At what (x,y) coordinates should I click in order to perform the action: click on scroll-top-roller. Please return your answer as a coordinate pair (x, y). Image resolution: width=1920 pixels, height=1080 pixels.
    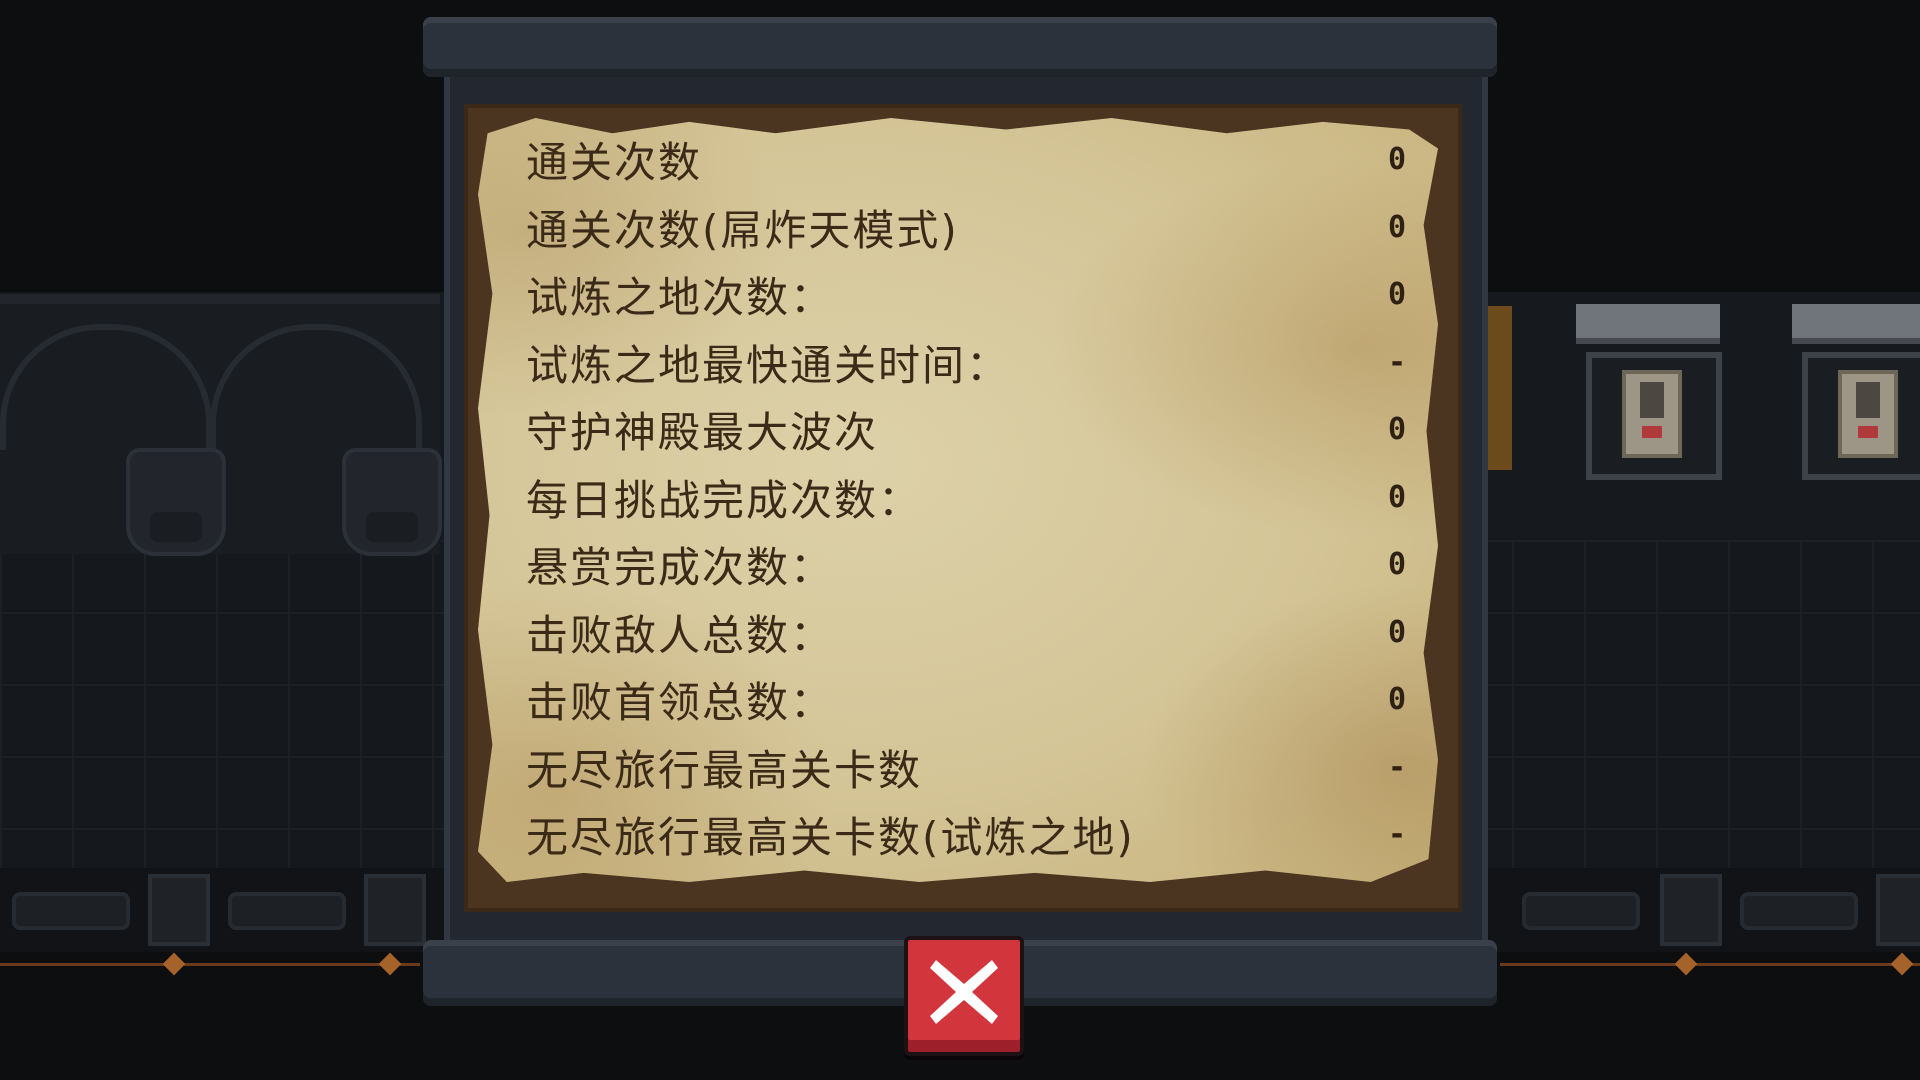
    Looking at the image, I should click on (960, 47).